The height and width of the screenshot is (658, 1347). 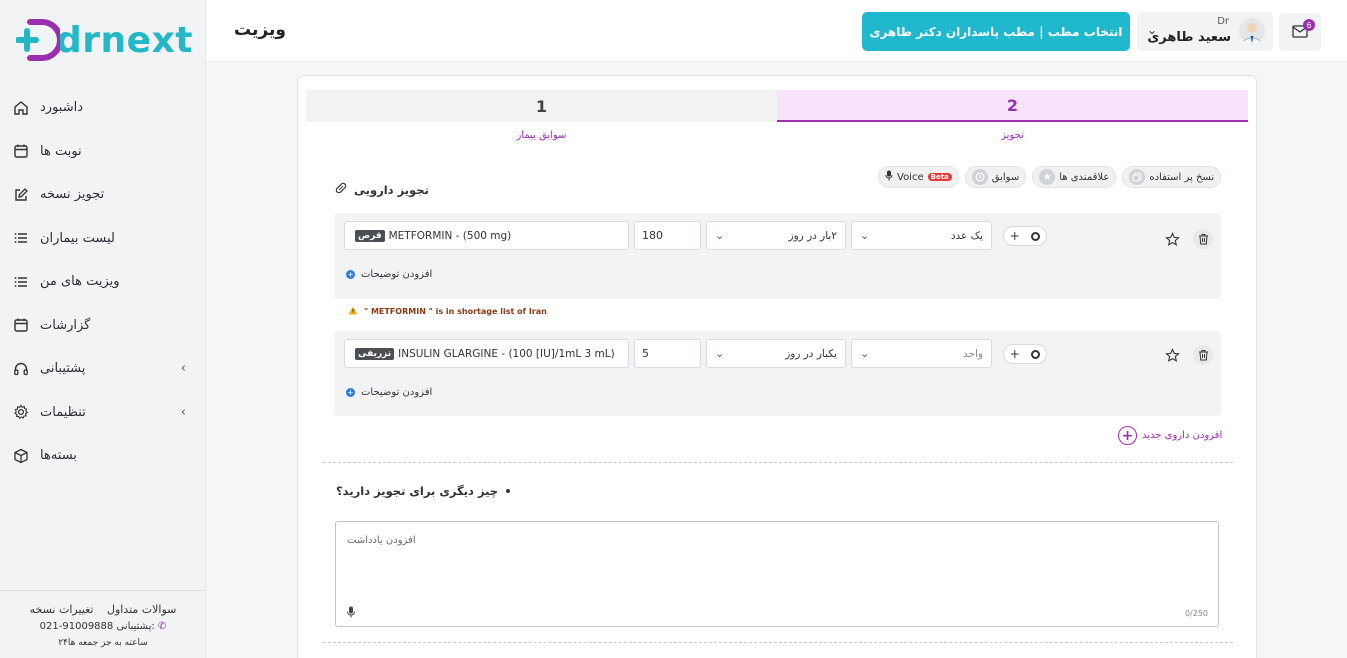 I want to click on frequency-value: ۲بار در روز, so click(x=812, y=235).